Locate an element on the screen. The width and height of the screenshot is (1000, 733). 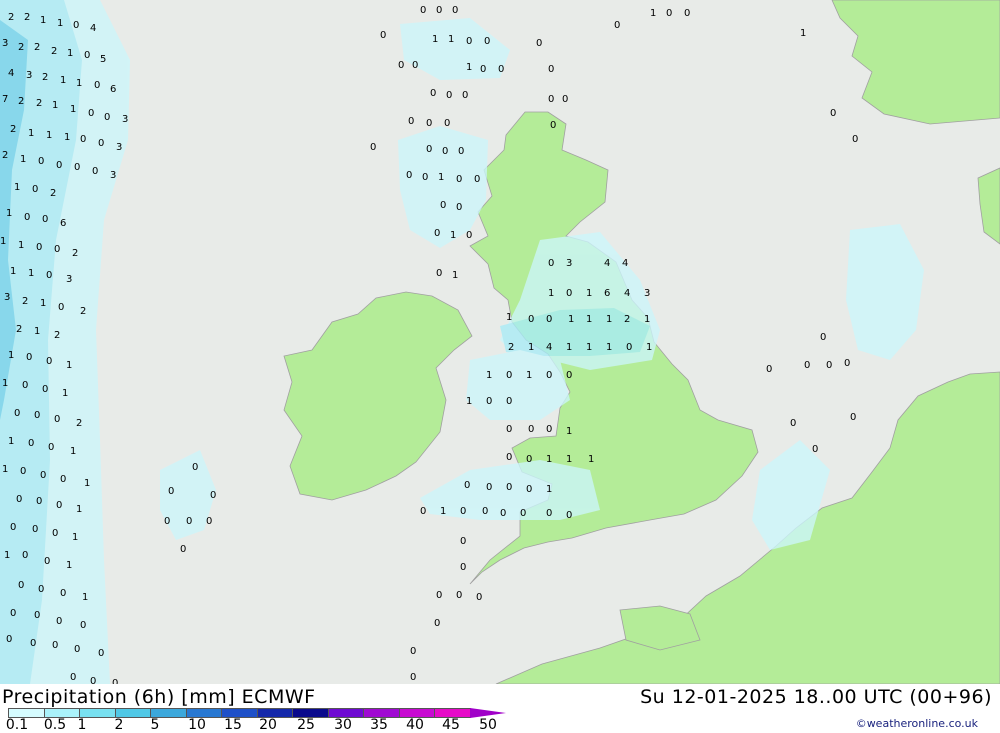
legend-tick: 0.5 is located at coordinates (55, 725).